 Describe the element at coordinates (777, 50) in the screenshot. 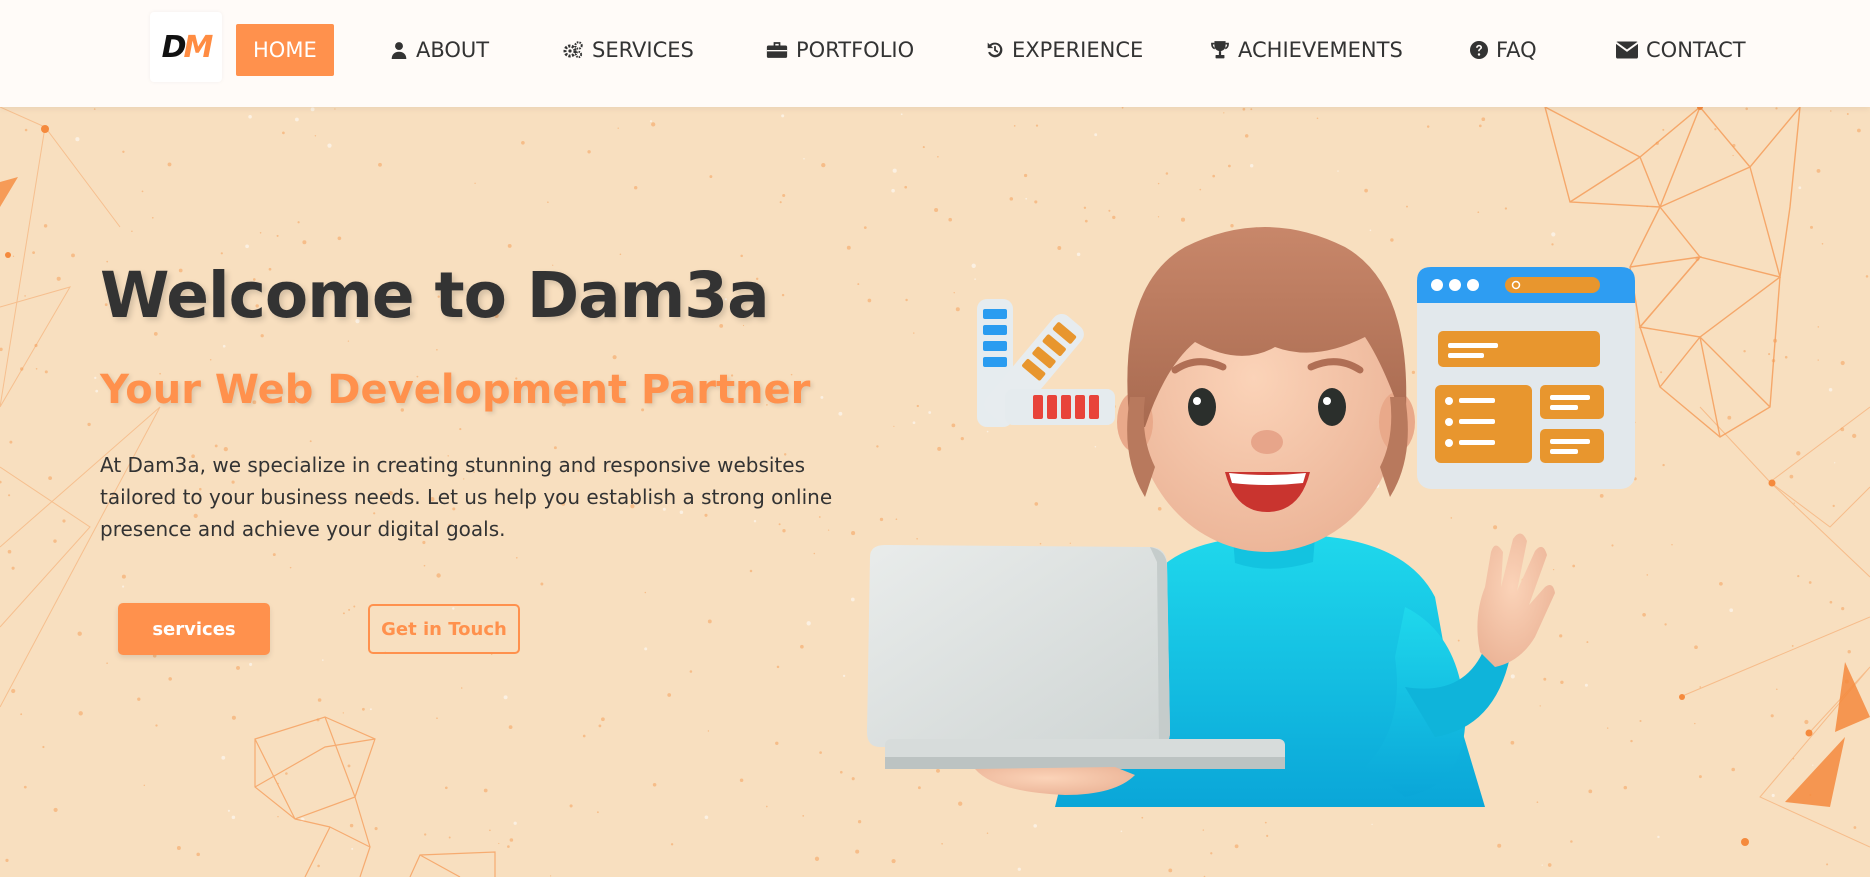

I see `briefcase-icon` at that location.